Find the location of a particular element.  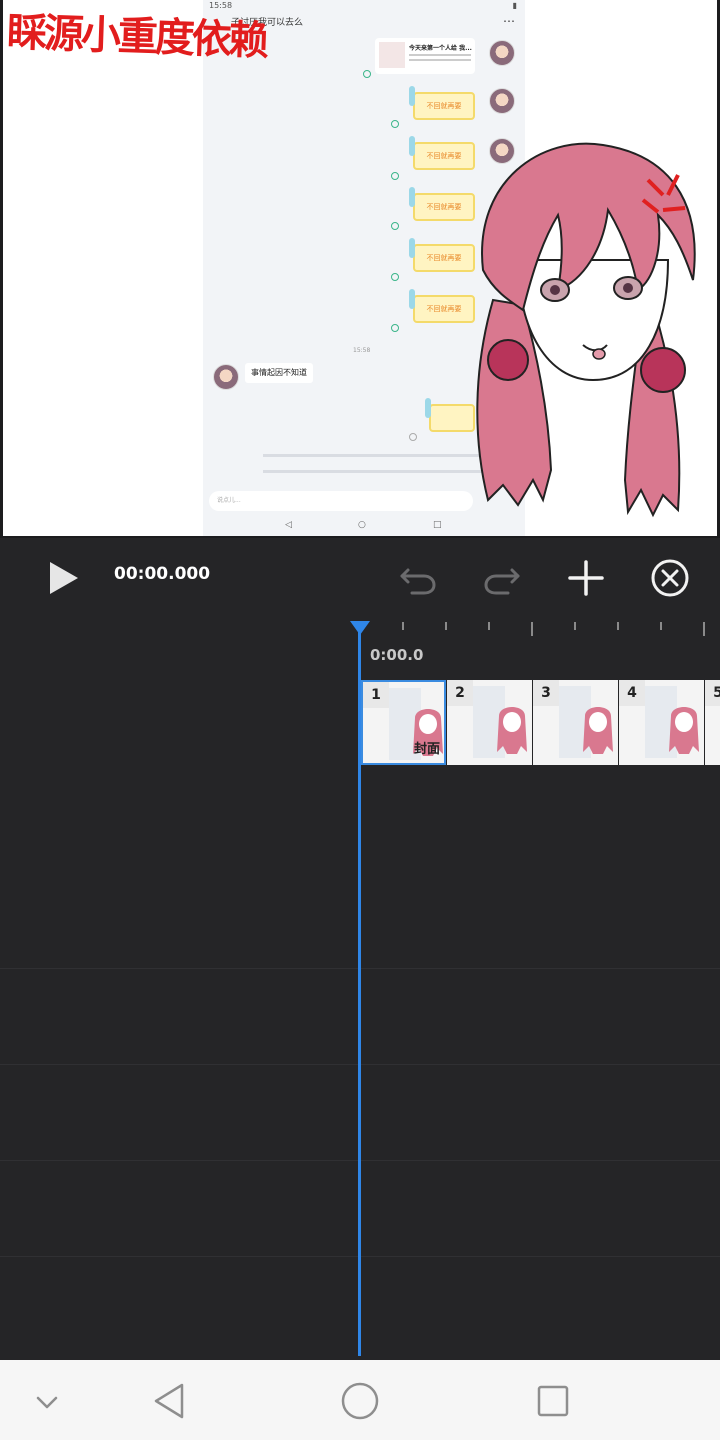

add-icon is located at coordinates (586, 578).